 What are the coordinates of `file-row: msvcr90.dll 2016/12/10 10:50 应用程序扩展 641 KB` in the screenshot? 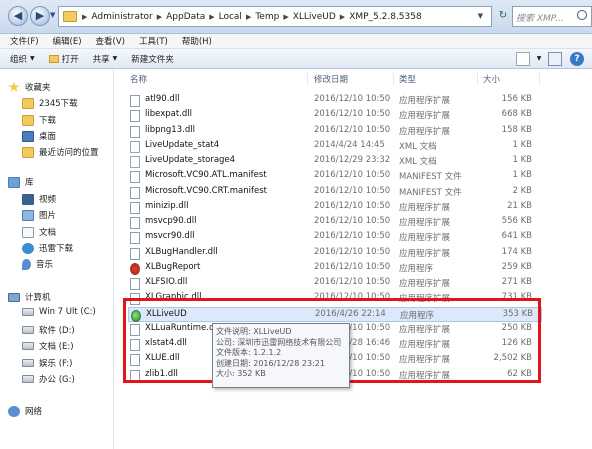 It's located at (335, 237).